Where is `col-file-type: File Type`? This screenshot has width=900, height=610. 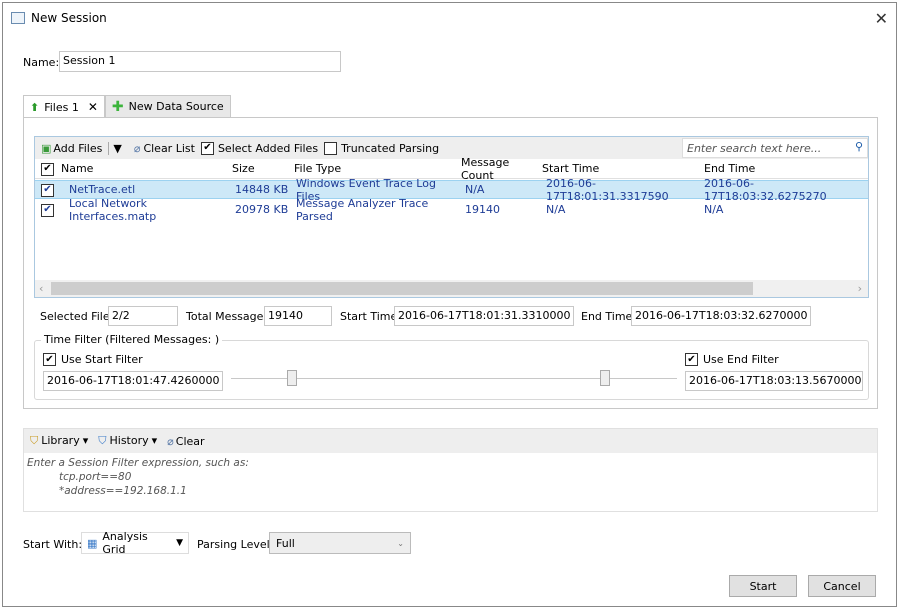
col-file-type: File Type is located at coordinates (377, 168).